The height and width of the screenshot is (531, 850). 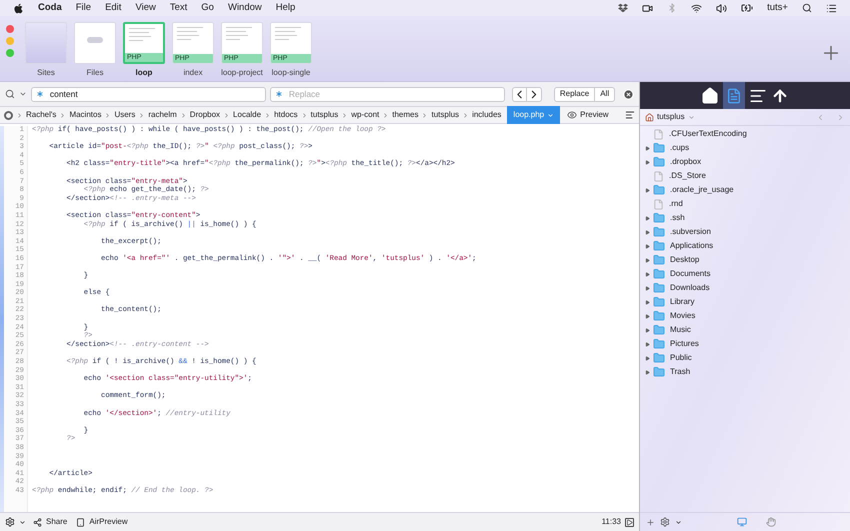 What do you see at coordinates (747, 8) in the screenshot?
I see `battery-icon` at bounding box center [747, 8].